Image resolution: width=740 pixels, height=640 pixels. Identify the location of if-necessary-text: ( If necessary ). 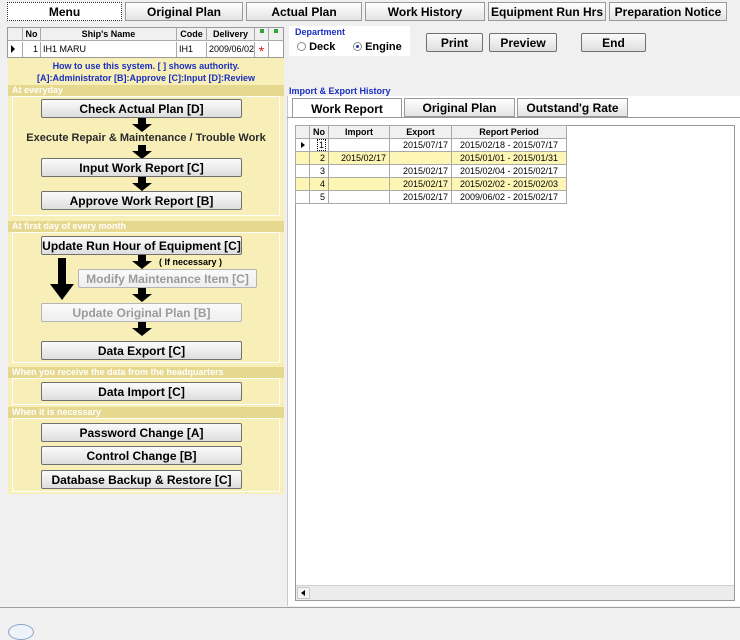
(191, 262).